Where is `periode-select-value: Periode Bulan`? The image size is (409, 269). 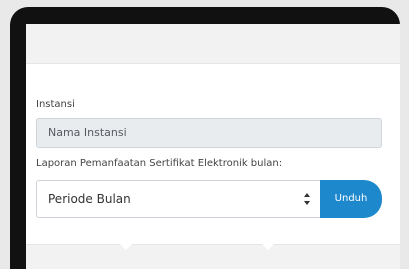
periode-select-value: Periode Bulan is located at coordinates (89, 199).